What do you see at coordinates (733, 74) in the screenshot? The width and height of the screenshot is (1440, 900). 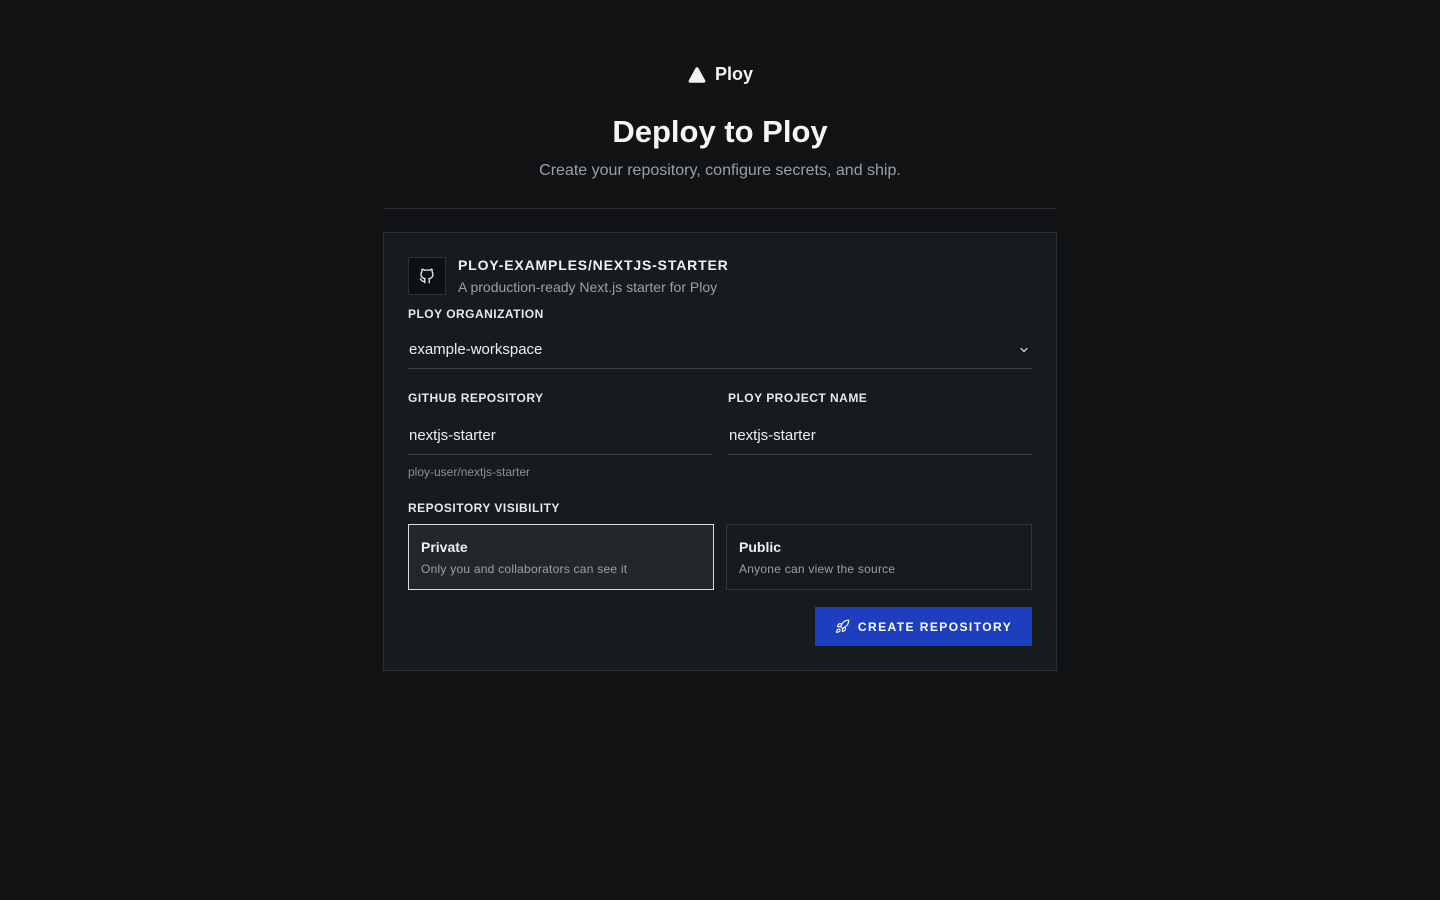 I see `brand-name: Ploy` at bounding box center [733, 74].